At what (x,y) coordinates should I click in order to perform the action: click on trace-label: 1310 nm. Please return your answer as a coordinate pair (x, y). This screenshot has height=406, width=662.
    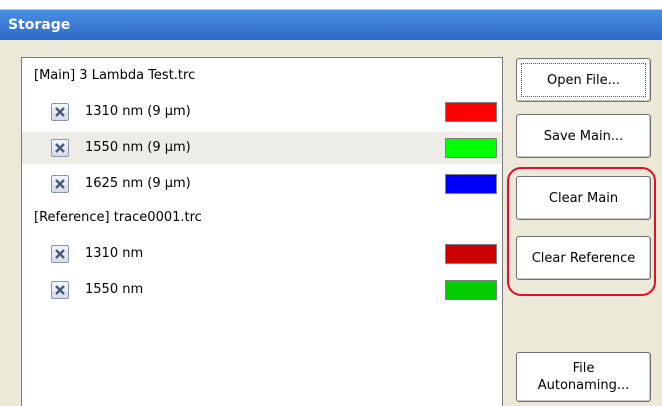
    Looking at the image, I should click on (114, 253).